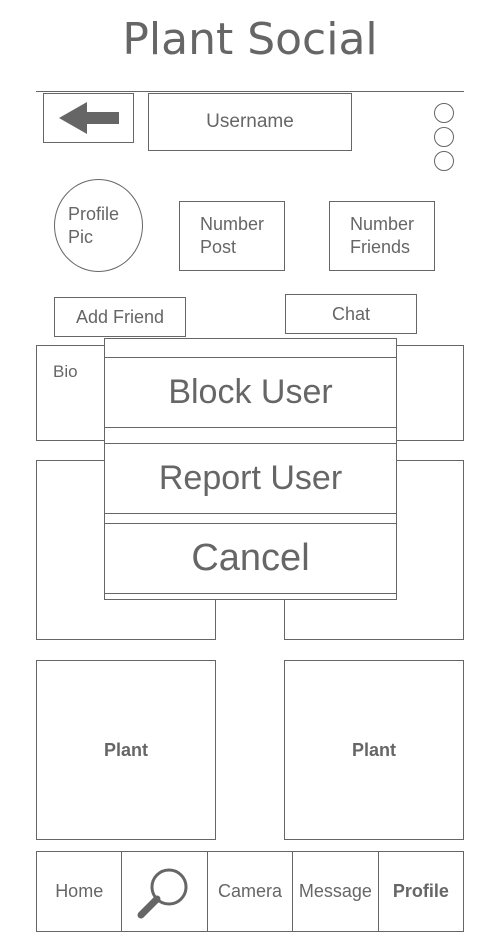  What do you see at coordinates (336, 891) in the screenshot?
I see `nav-message: Message` at bounding box center [336, 891].